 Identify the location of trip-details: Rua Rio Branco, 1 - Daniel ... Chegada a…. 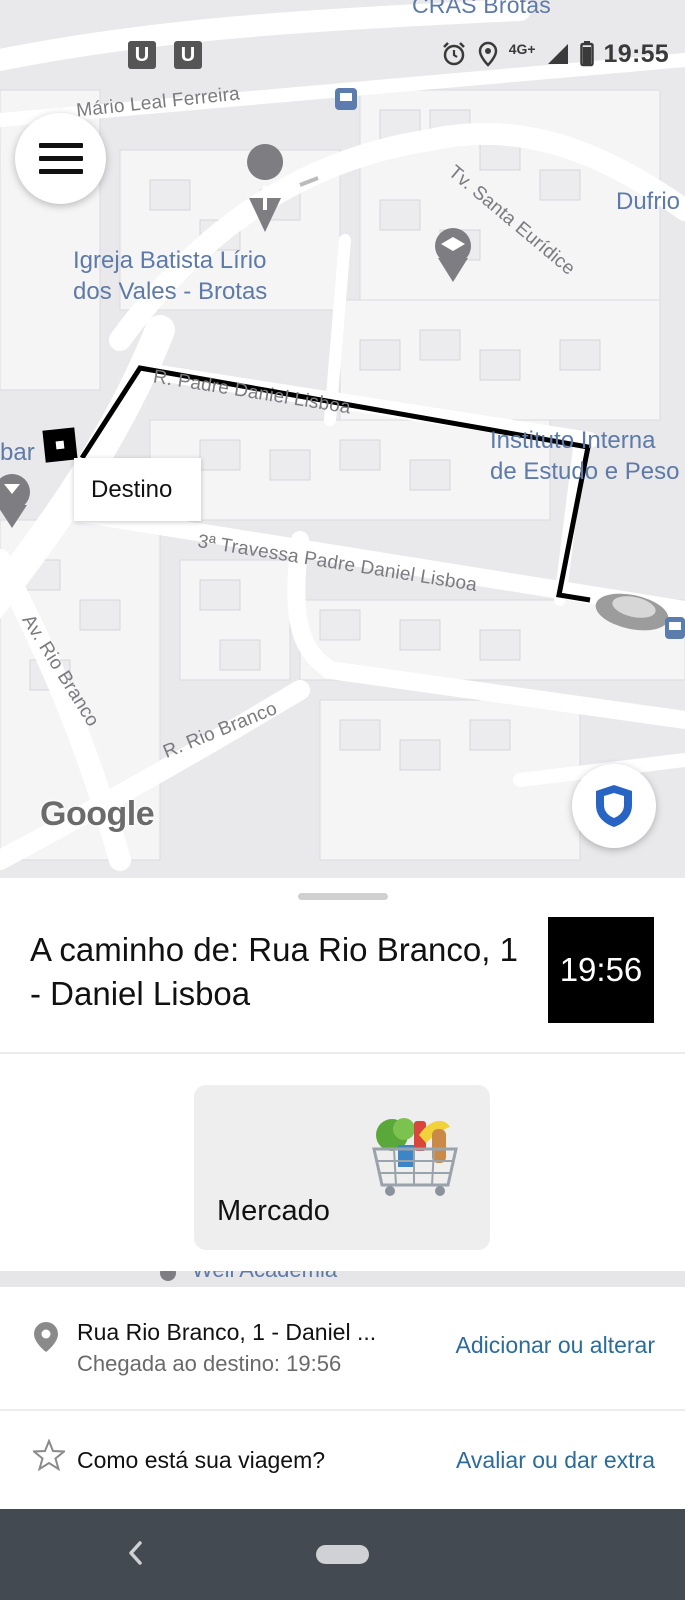
(342, 1398).